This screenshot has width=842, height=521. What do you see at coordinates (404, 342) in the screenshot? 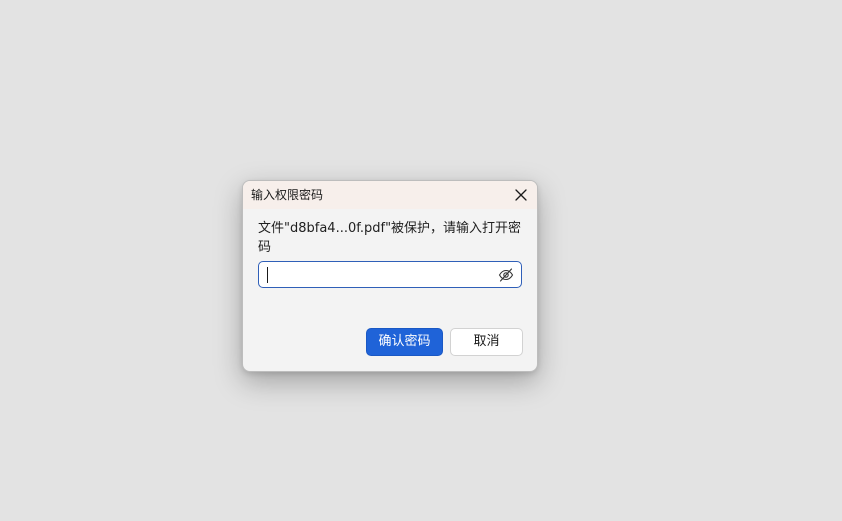
I see `confirm-password-button: 确认密码` at bounding box center [404, 342].